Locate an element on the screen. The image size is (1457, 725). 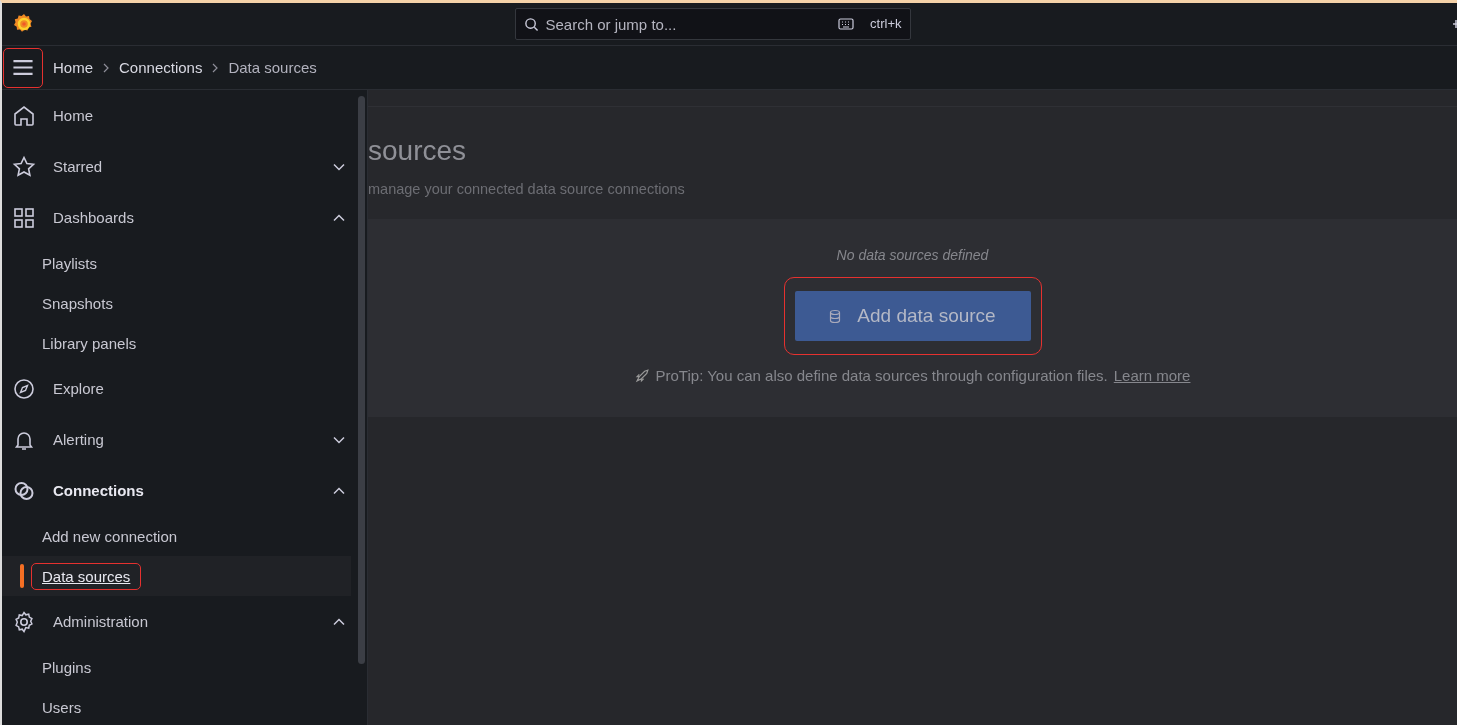
nav-subitem: Playlists is located at coordinates (69, 263).